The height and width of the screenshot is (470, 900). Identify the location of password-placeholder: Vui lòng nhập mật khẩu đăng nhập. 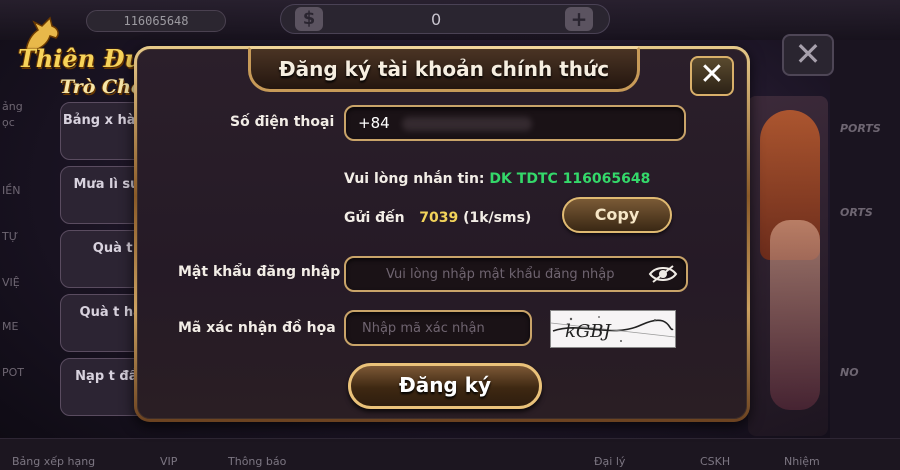
(500, 274).